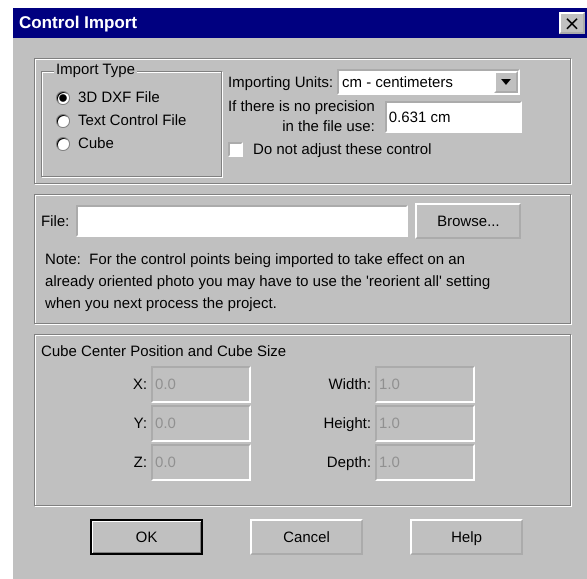 The width and height of the screenshot is (587, 579). What do you see at coordinates (348, 462) in the screenshot?
I see `field-label: Depth:` at bounding box center [348, 462].